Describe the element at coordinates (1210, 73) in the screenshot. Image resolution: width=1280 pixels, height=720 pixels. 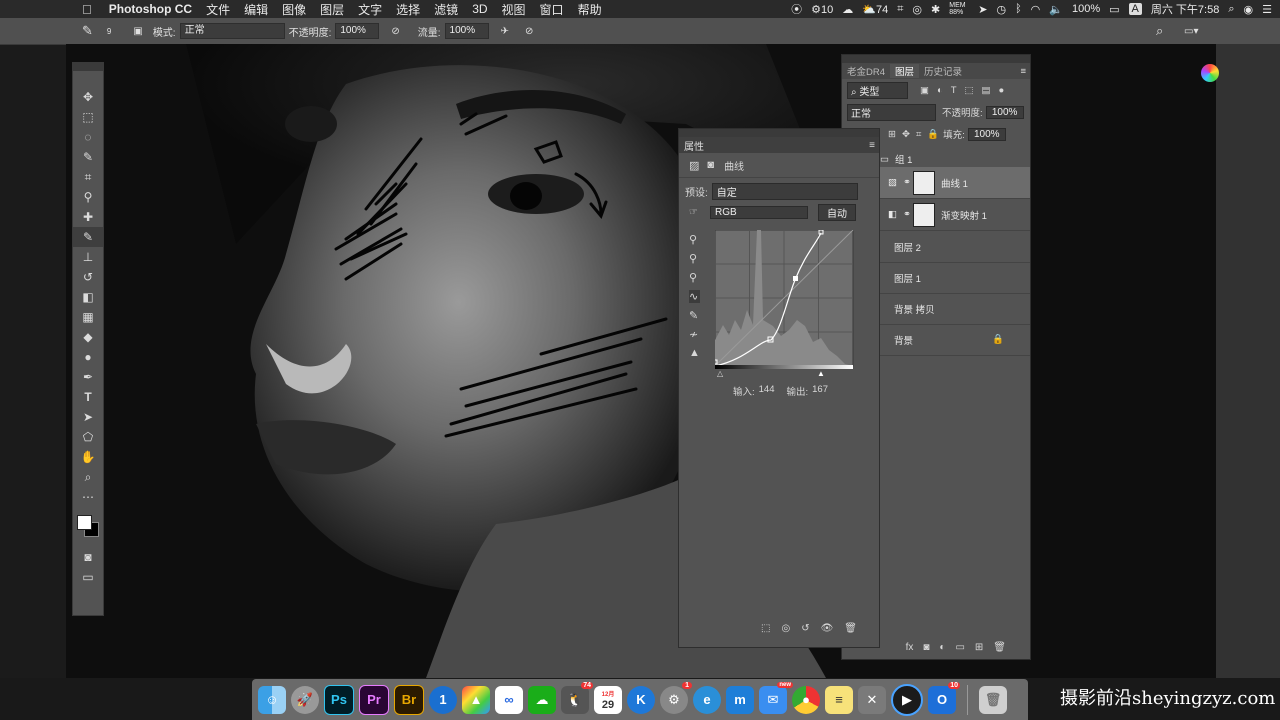
I see `color-wheel-icon` at that location.